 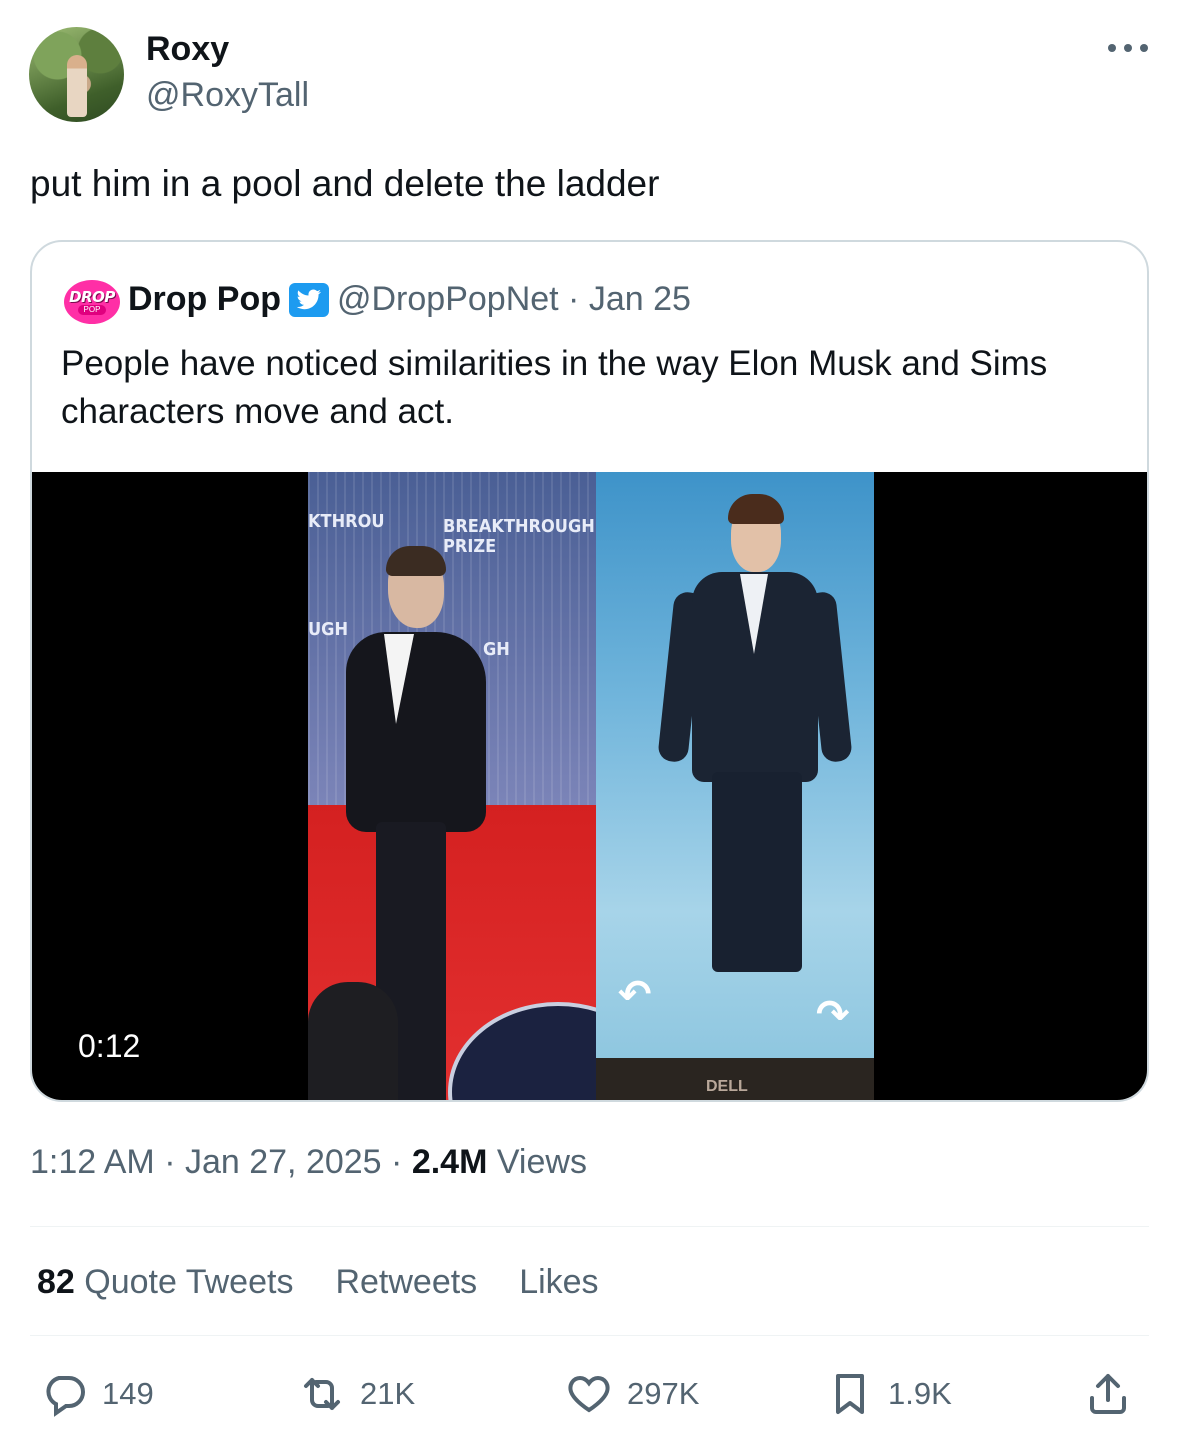 What do you see at coordinates (92, 1162) in the screenshot?
I see `tweet-time: 1:12 AM` at bounding box center [92, 1162].